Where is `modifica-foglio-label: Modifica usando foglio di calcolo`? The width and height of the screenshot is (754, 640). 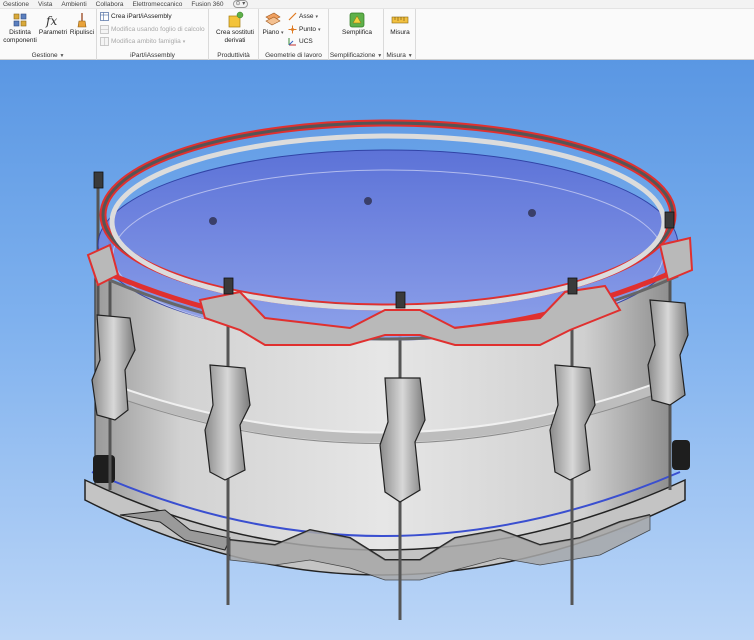 modifica-foglio-label: Modifica usando foglio di calcolo is located at coordinates (158, 29).